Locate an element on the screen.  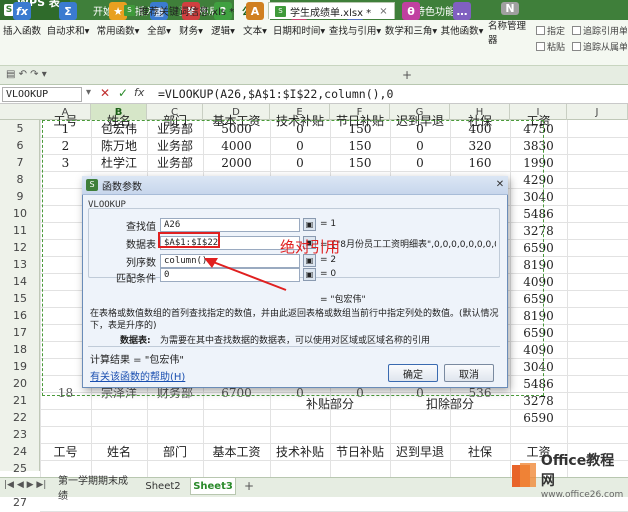
param-name-label: 数据表: is located at coordinates (135, 341).